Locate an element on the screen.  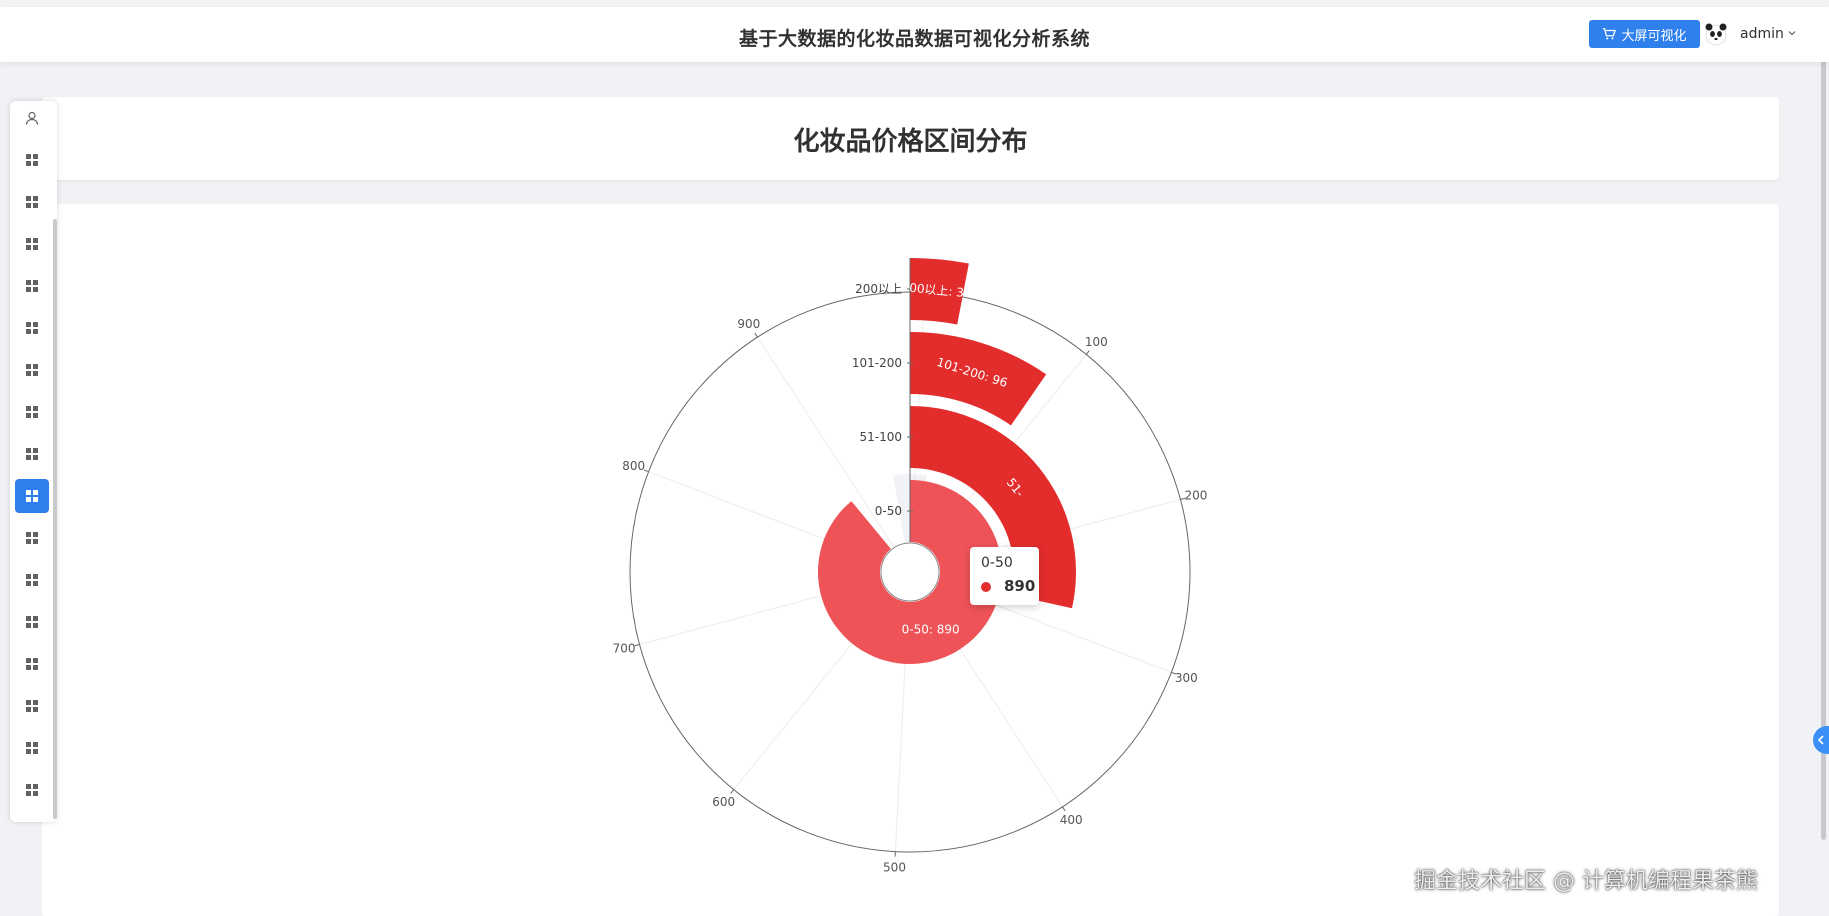
center-hole is located at coordinates (910, 572).